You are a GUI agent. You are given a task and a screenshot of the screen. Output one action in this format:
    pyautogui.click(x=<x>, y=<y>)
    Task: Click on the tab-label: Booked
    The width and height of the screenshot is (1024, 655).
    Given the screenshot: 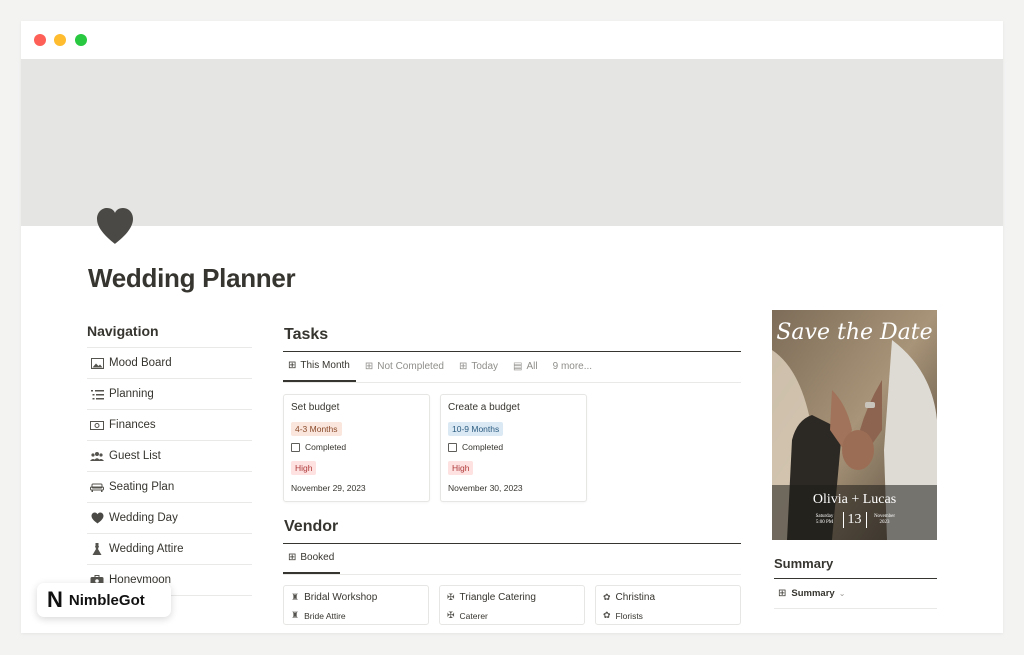 What is the action you would take?
    pyautogui.click(x=317, y=557)
    